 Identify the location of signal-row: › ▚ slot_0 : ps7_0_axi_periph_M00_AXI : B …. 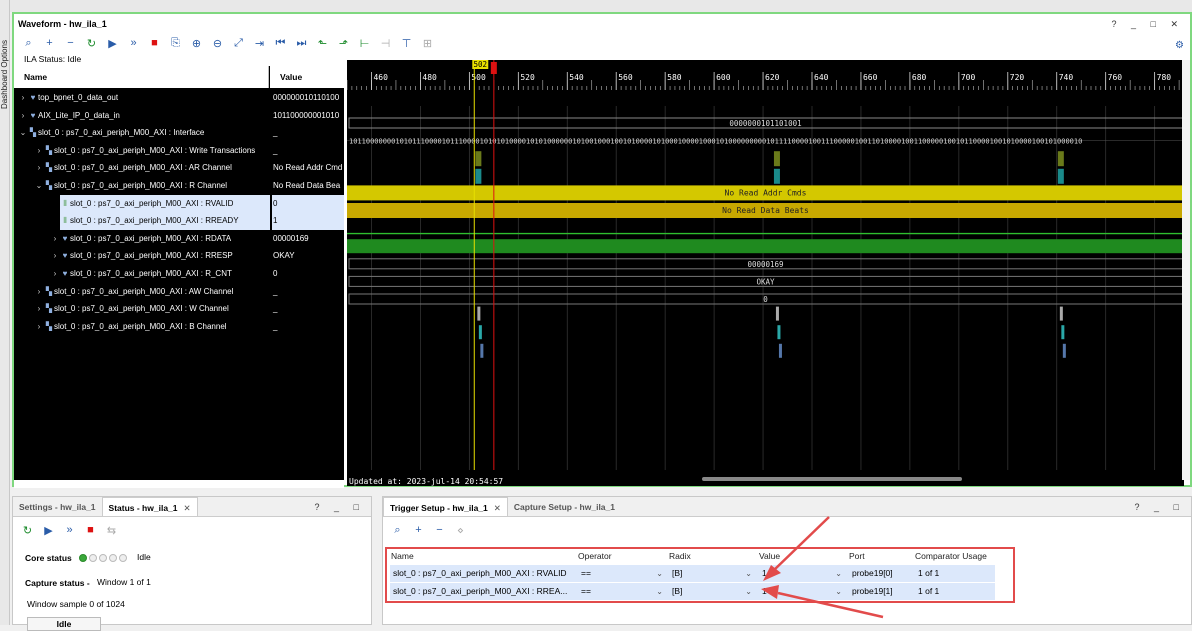
(179, 327).